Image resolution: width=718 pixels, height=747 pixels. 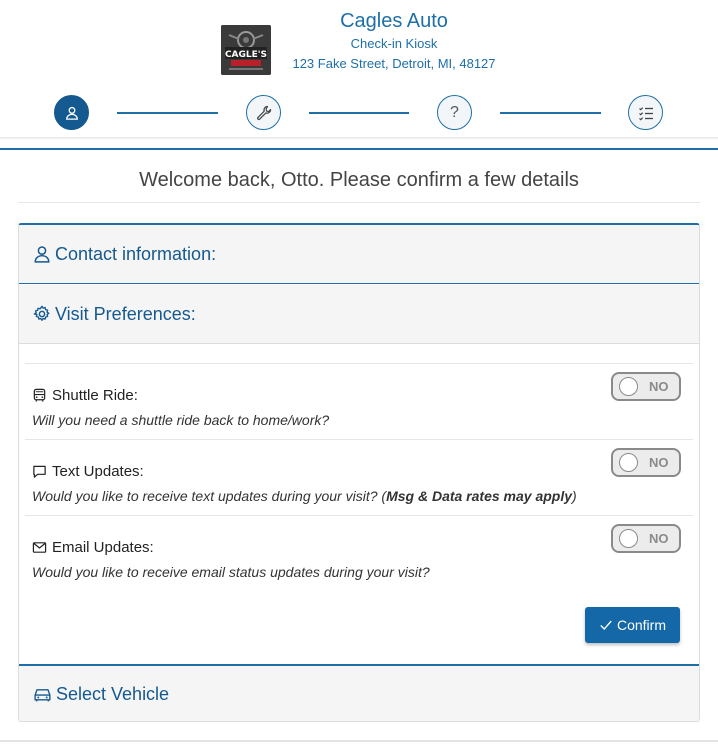 I want to click on step-questions: ?, so click(x=454, y=112).